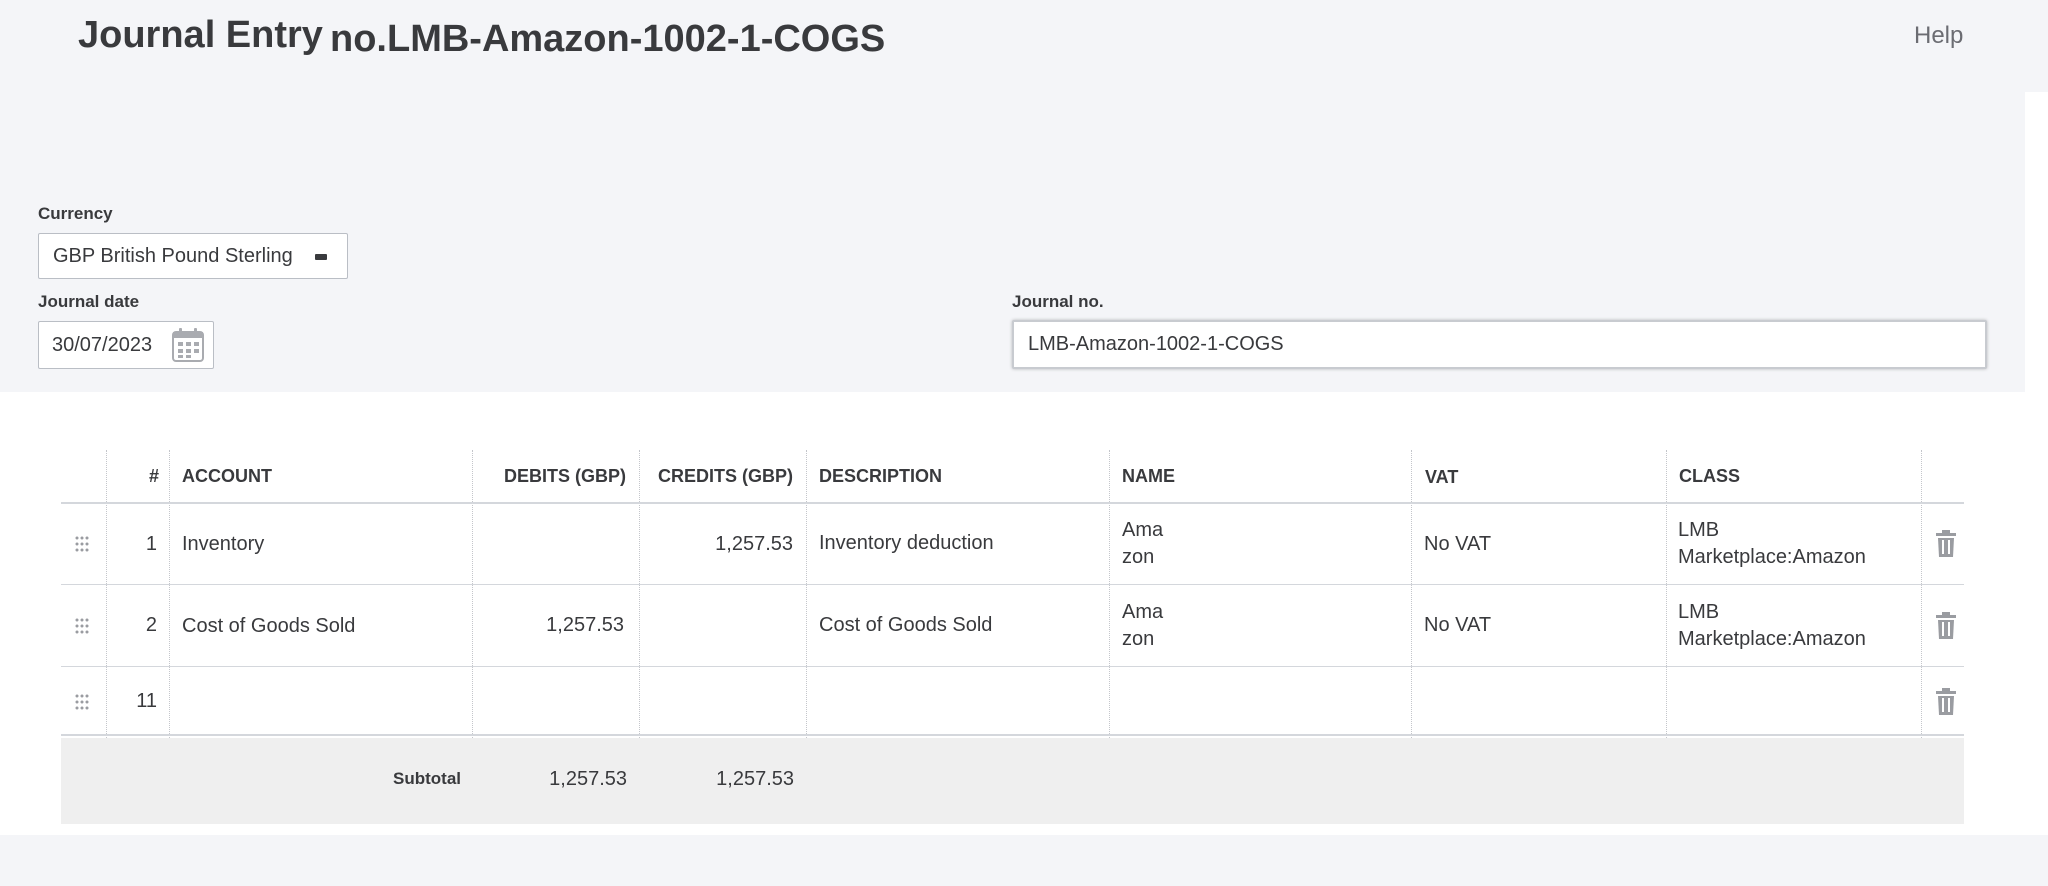  What do you see at coordinates (227, 476) in the screenshot?
I see `column-header-account: ACCOUNT` at bounding box center [227, 476].